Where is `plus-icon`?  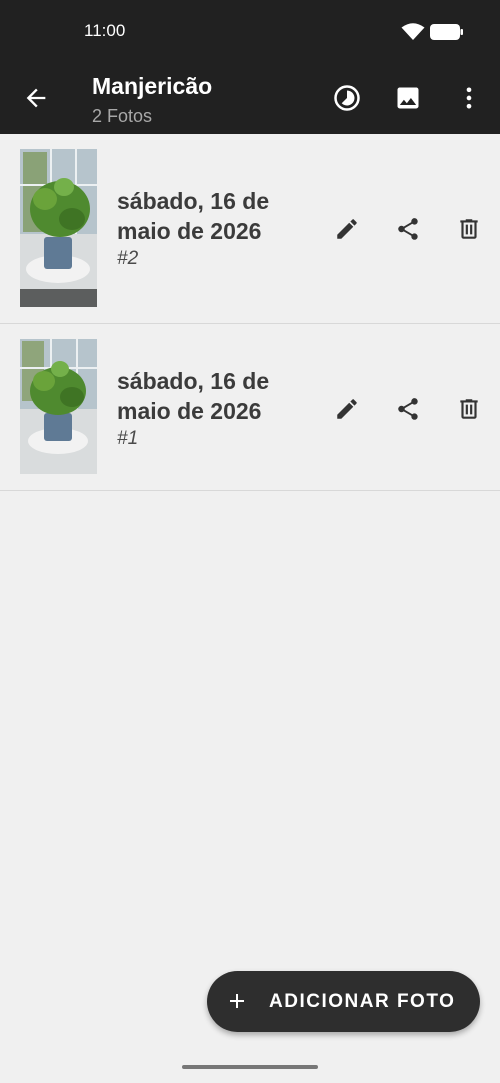
plus-icon is located at coordinates (237, 1001).